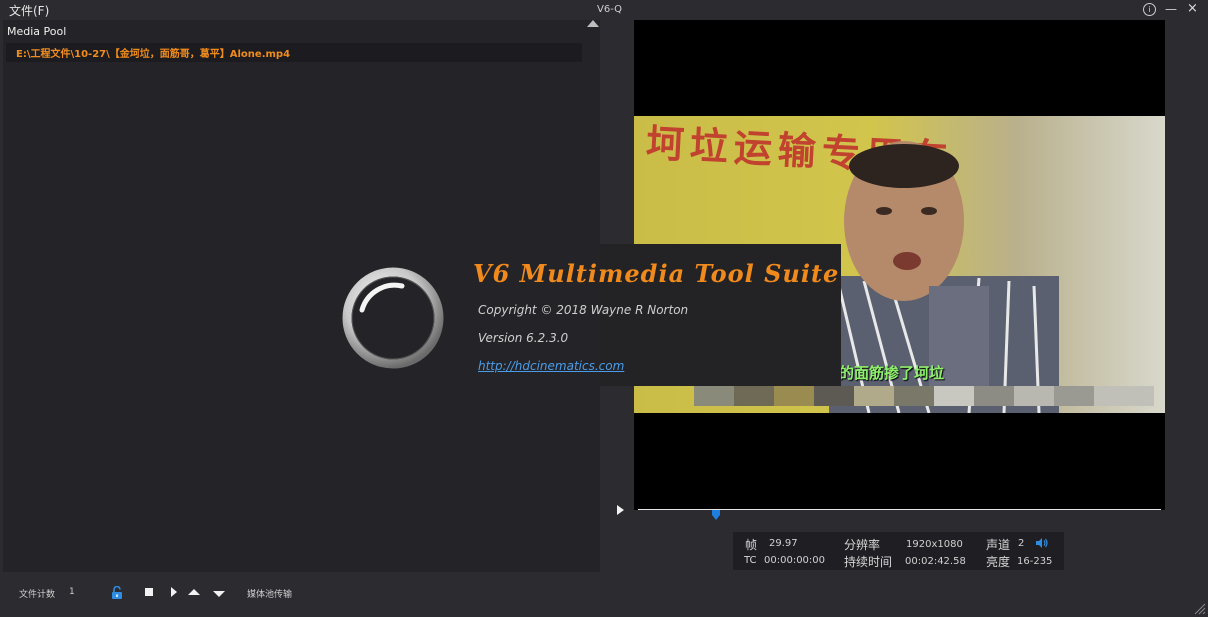  What do you see at coordinates (610, 9) in the screenshot?
I see `window-title: V6-Q` at bounding box center [610, 9].